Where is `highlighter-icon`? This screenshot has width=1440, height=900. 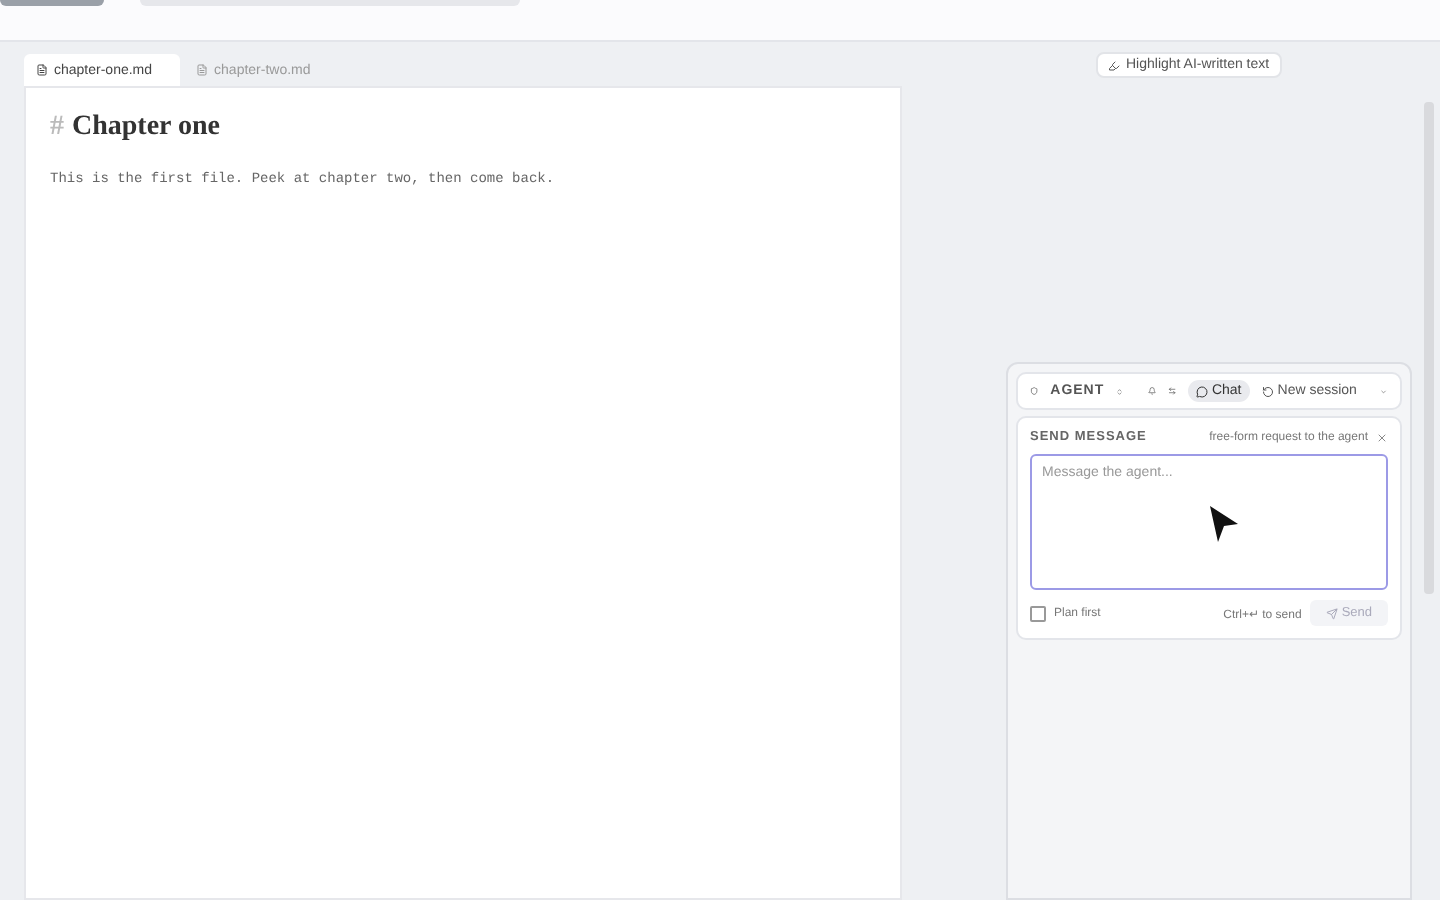
highlighter-icon is located at coordinates (1114, 65).